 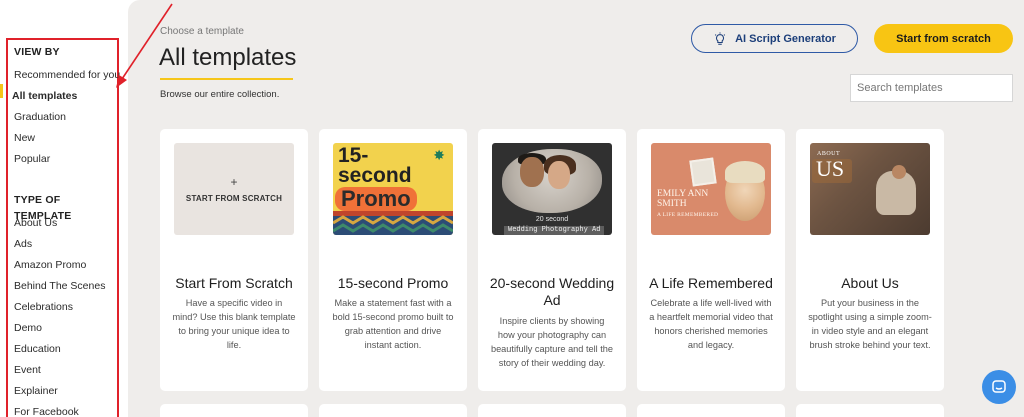 I want to click on sidebar-item-graduation: Graduation, so click(x=65, y=117).